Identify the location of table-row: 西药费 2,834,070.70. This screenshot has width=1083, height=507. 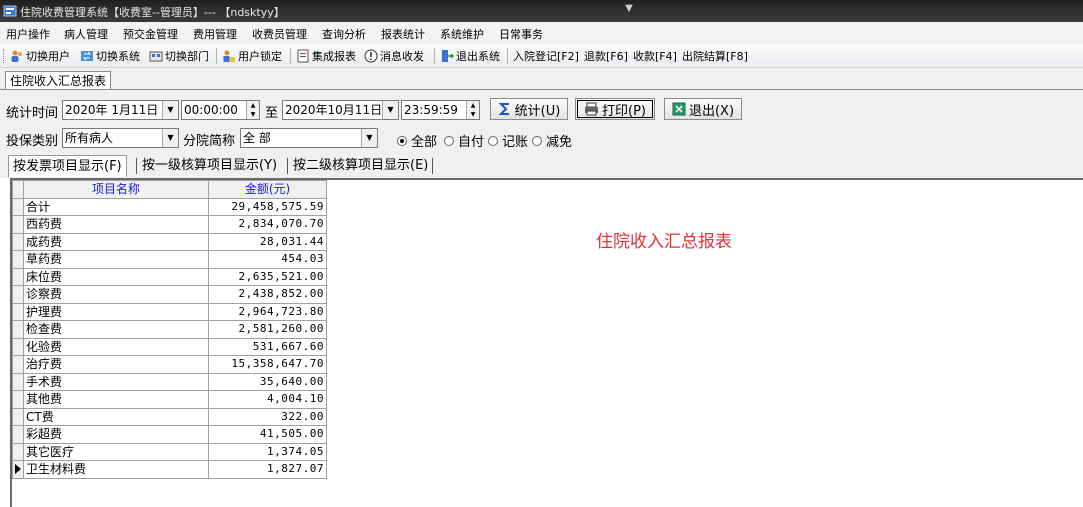
(169, 224).